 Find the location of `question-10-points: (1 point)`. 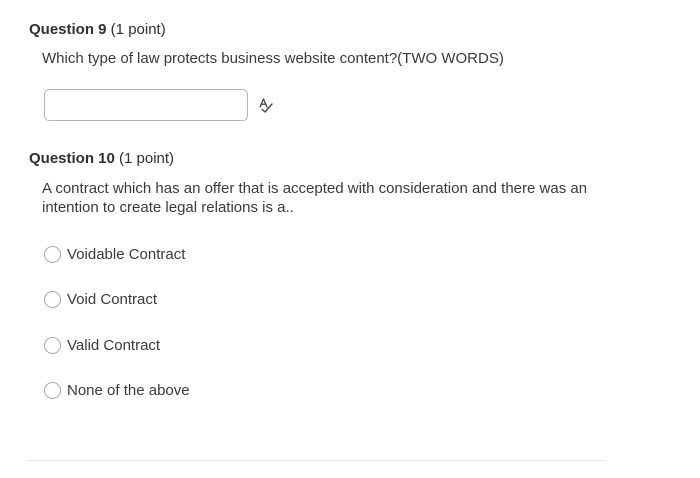

question-10-points: (1 point) is located at coordinates (144, 158).